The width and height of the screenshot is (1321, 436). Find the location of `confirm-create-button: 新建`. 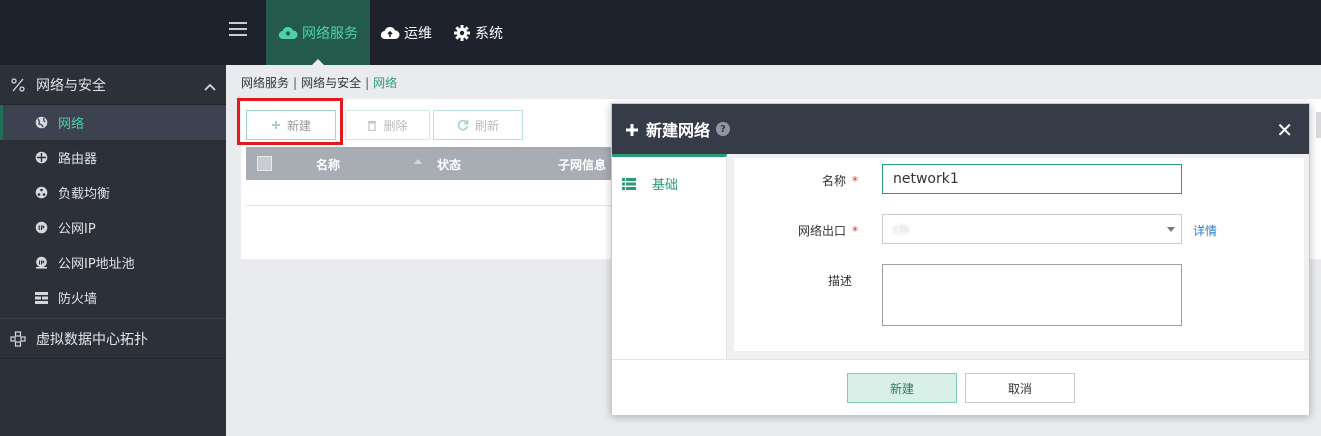

confirm-create-button: 新建 is located at coordinates (902, 388).